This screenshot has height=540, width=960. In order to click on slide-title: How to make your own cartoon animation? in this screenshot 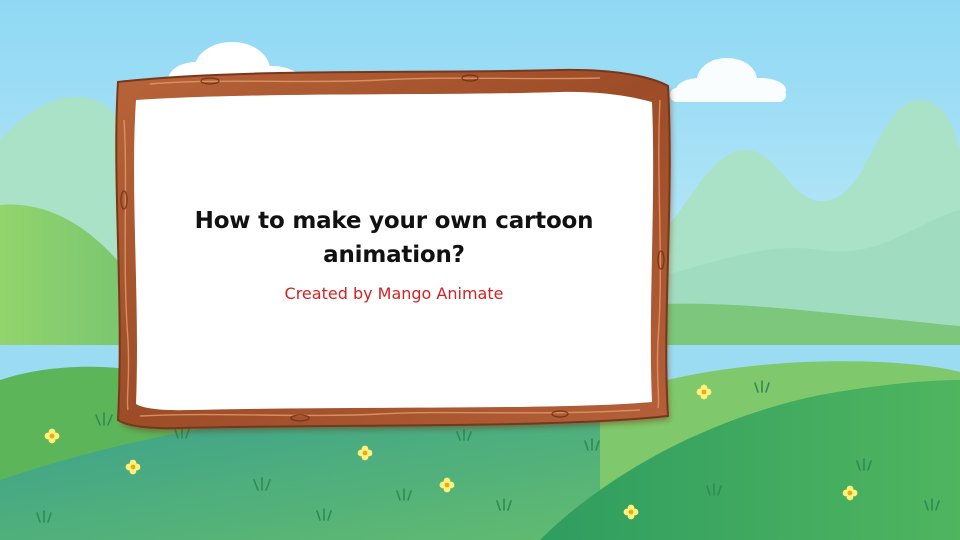, I will do `click(394, 238)`.